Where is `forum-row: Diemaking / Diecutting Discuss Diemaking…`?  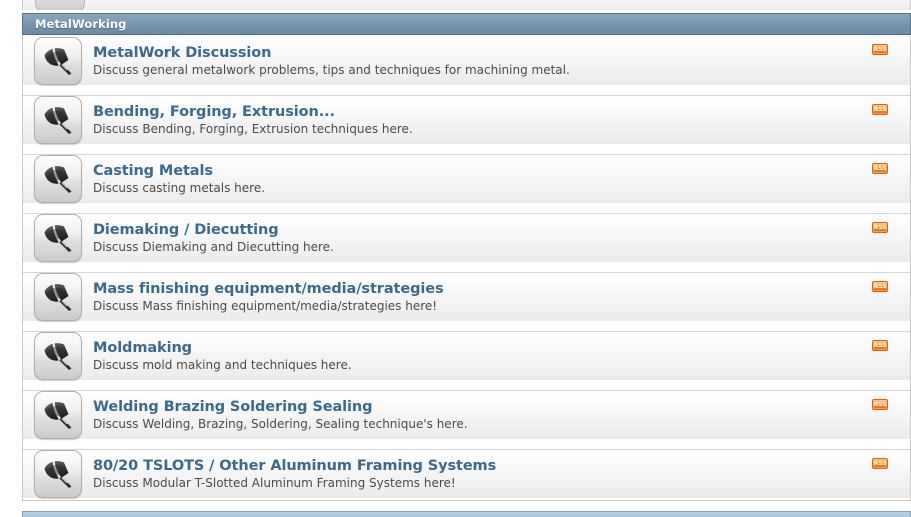
forum-row: Diemaking / Diecutting Discuss Diemaking… is located at coordinates (466, 237).